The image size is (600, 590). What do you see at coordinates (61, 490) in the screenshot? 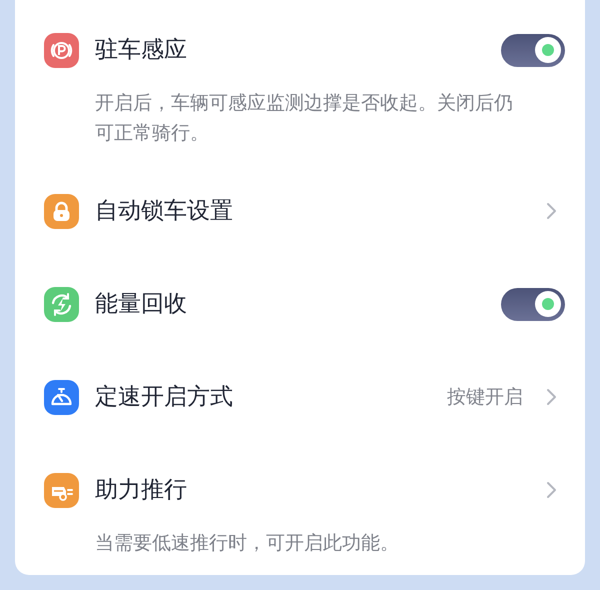
I see `push-scooter-icon` at bounding box center [61, 490].